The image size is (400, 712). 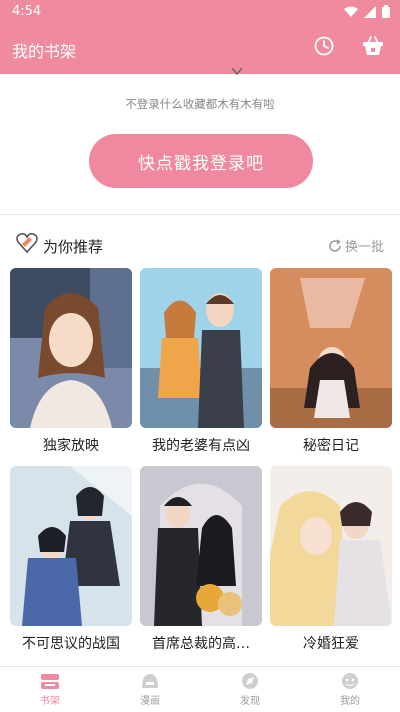 I want to click on status-icons, so click(x=367, y=11).